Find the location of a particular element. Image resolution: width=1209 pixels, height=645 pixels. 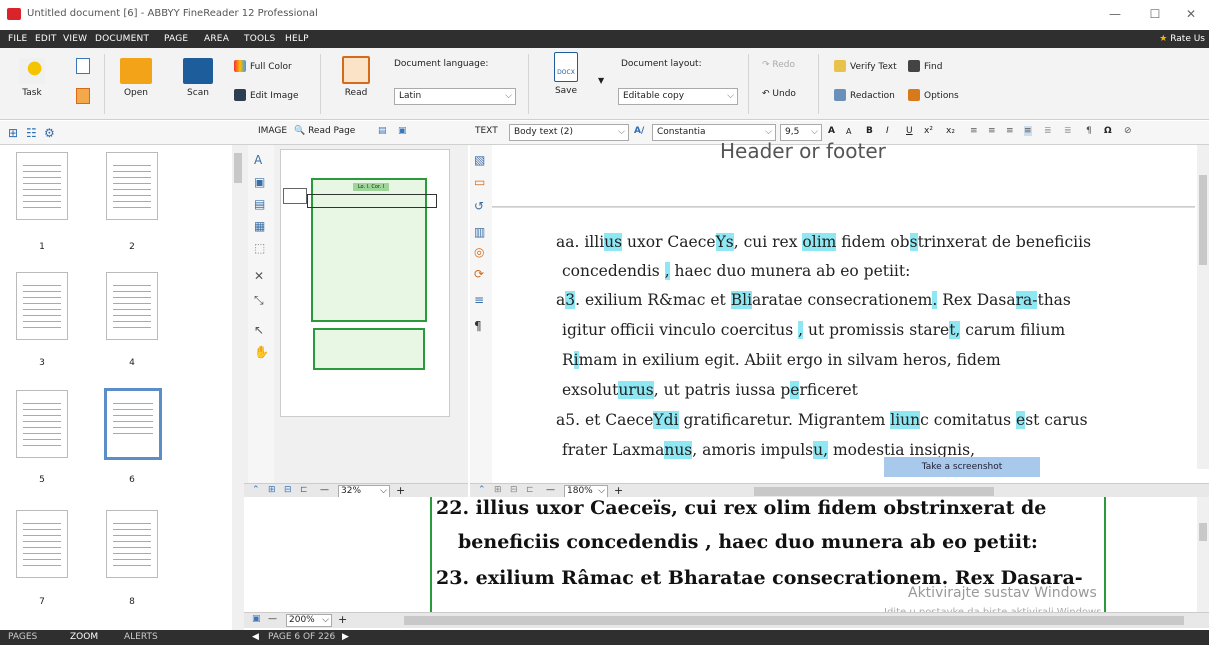

verify-icon: ◎ is located at coordinates (479, 252).